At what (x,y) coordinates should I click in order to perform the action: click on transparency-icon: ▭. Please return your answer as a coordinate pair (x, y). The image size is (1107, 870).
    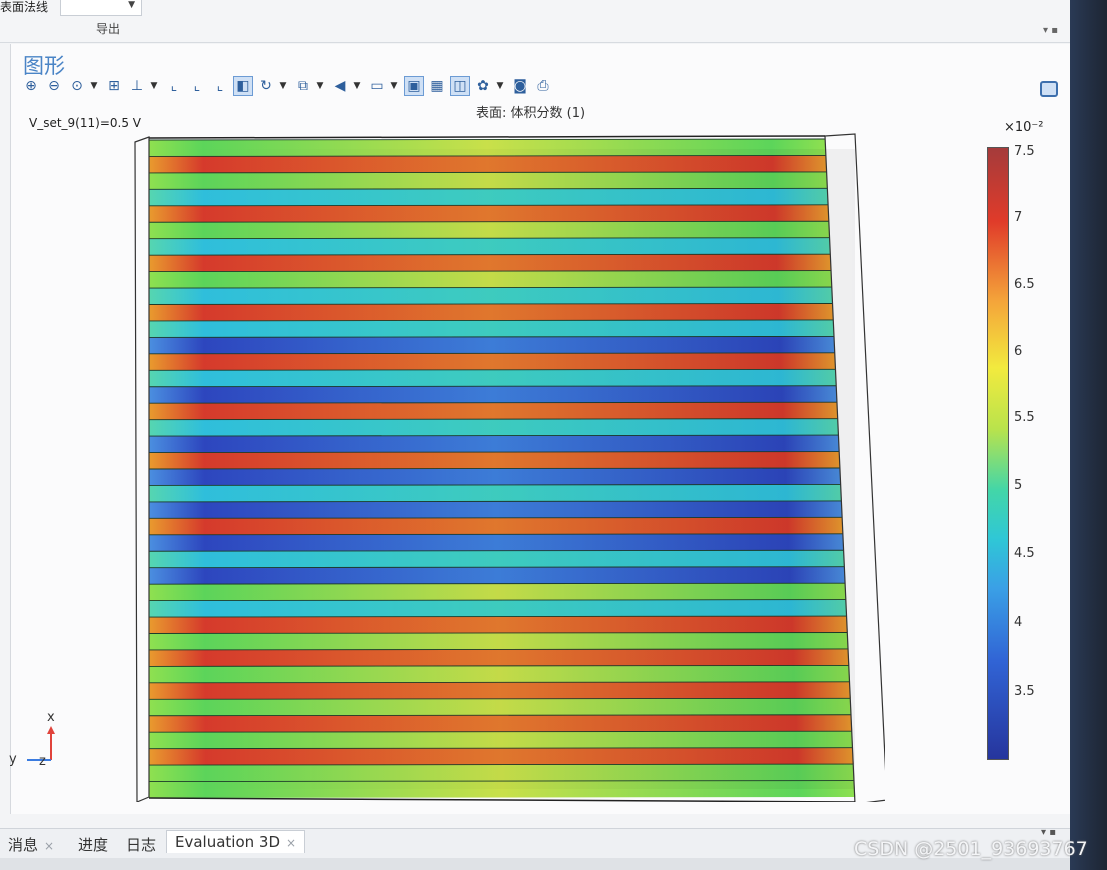
    Looking at the image, I should click on (377, 86).